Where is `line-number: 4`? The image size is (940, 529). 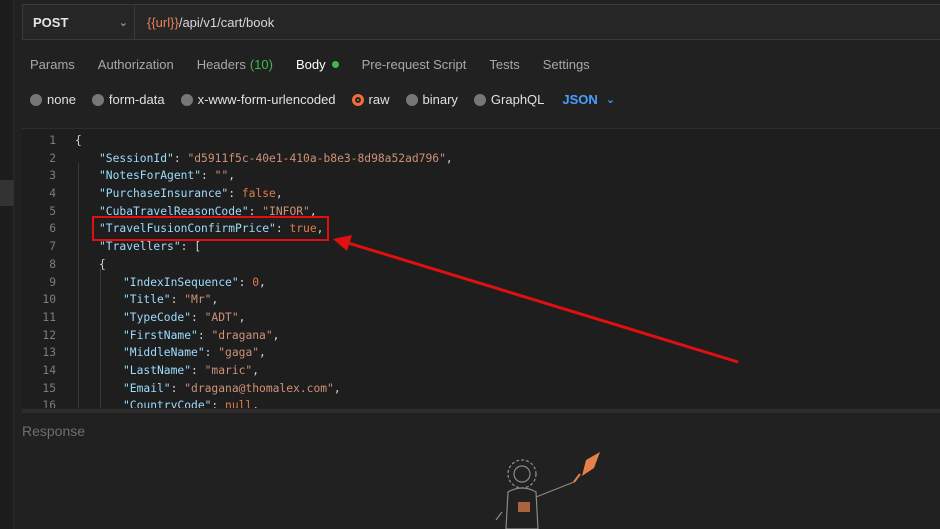 line-number: 4 is located at coordinates (52, 194).